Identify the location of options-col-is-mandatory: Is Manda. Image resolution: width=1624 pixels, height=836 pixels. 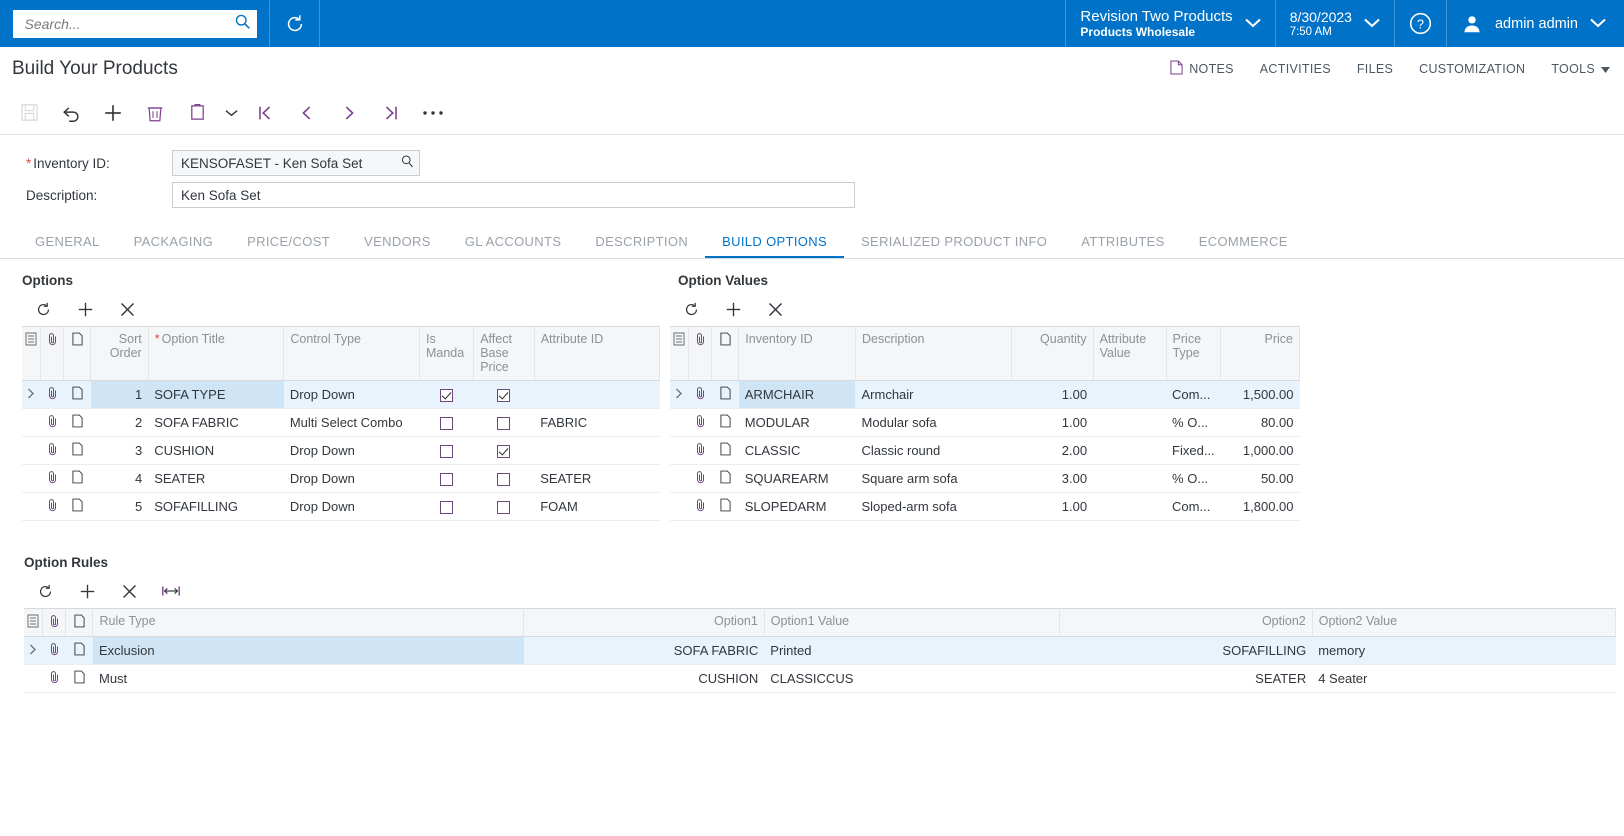
(447, 353).